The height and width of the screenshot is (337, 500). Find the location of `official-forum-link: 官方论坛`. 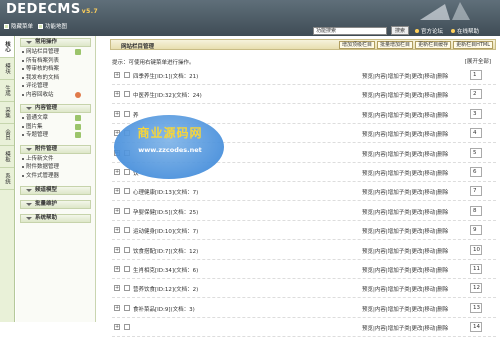

official-forum-link: 官方论坛 is located at coordinates (429, 31).